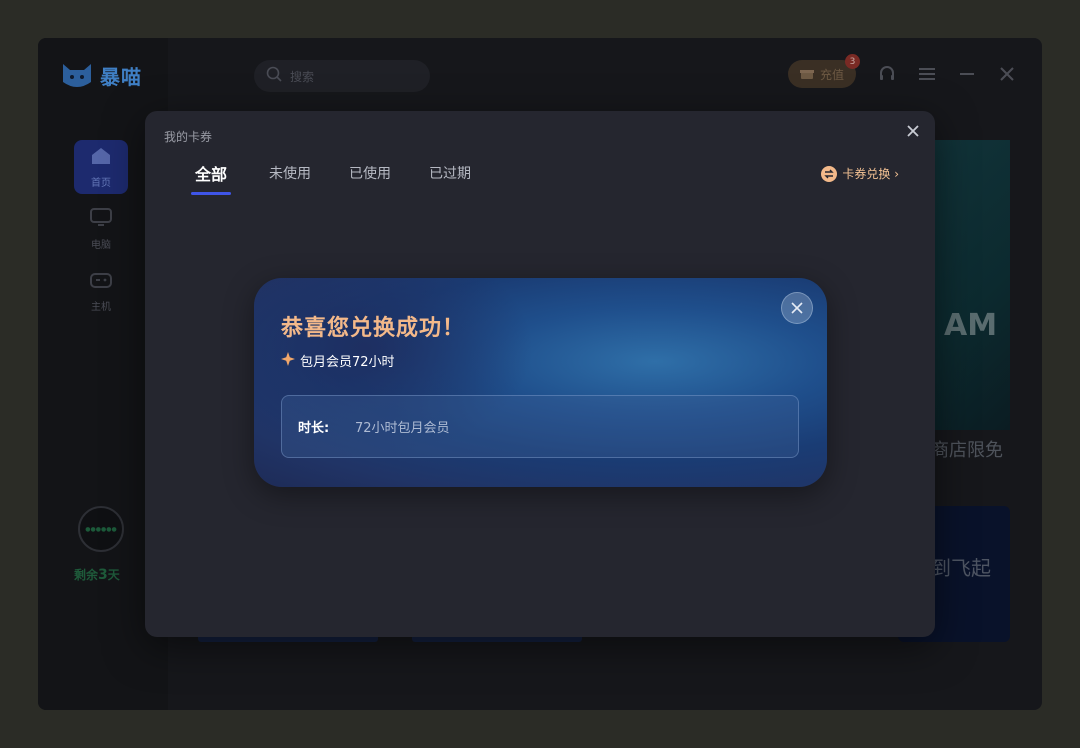 This screenshot has height=748, width=1080. What do you see at coordinates (101, 307) in the screenshot?
I see `nav-label-console: 主机` at bounding box center [101, 307].